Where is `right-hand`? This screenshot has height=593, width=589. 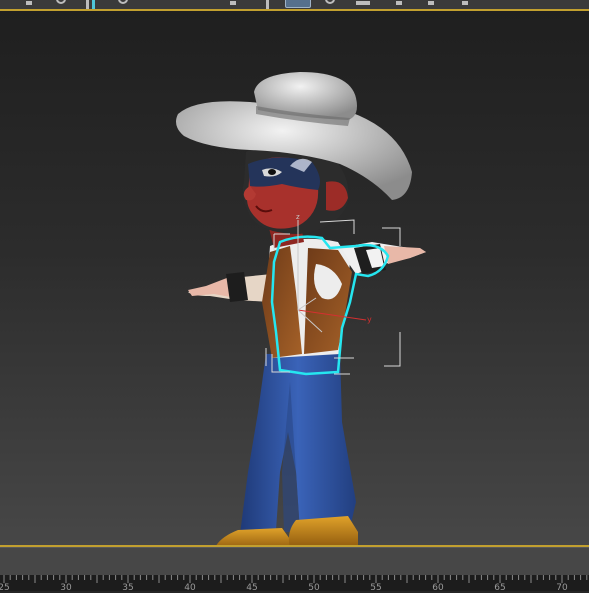 right-hand is located at coordinates (405, 255).